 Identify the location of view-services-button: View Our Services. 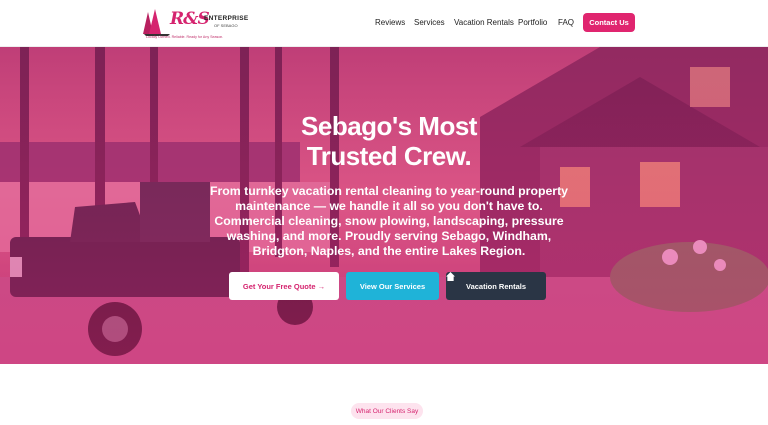
(392, 286).